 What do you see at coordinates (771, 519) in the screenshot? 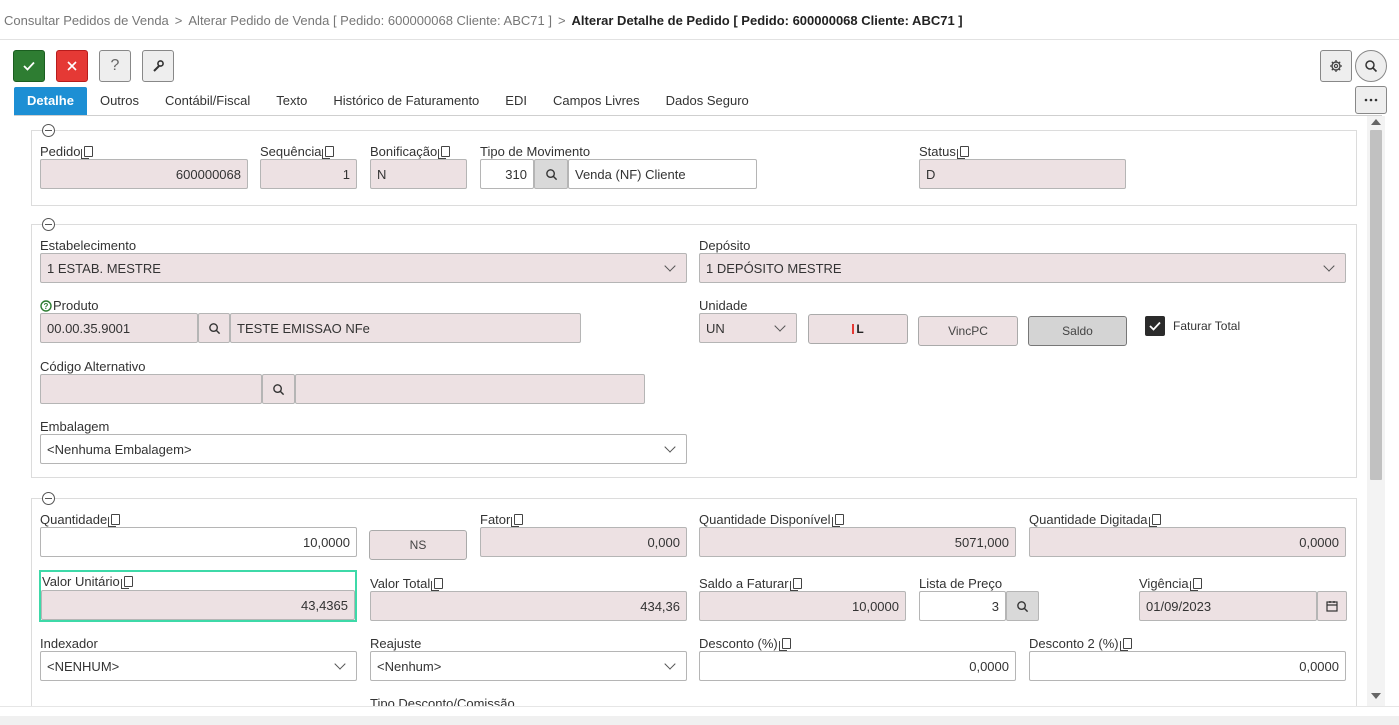
I see `quantidade-disponivel-label: Quantidade Disponível` at bounding box center [771, 519].